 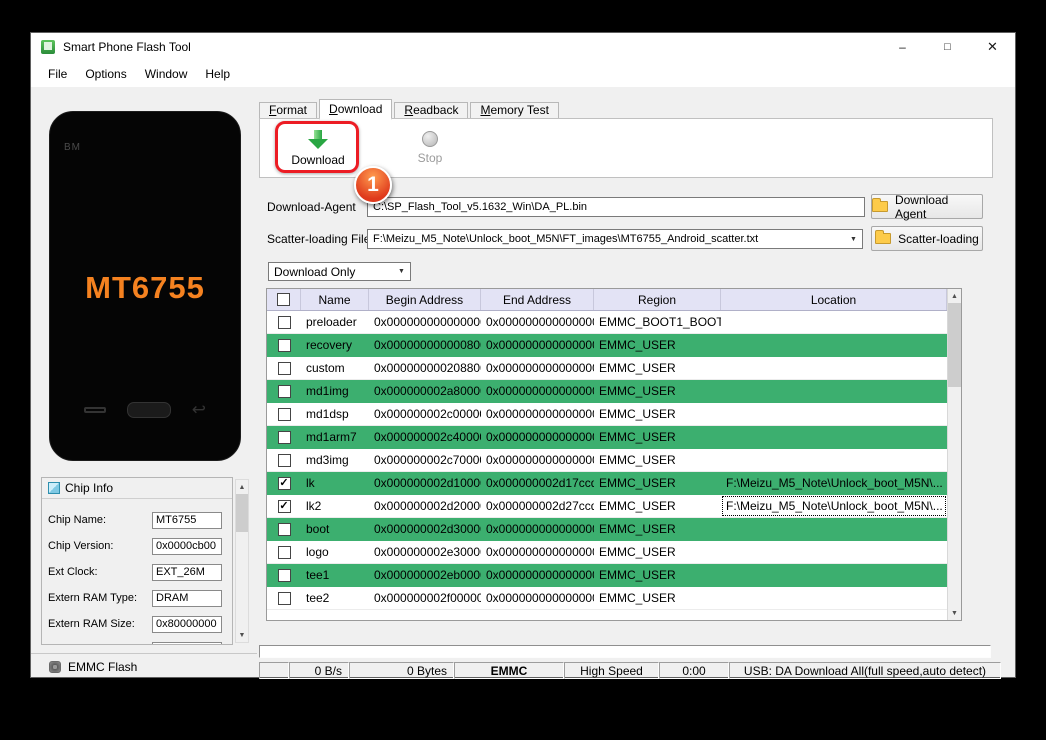 I want to click on cell-name: tee2, so click(x=318, y=598).